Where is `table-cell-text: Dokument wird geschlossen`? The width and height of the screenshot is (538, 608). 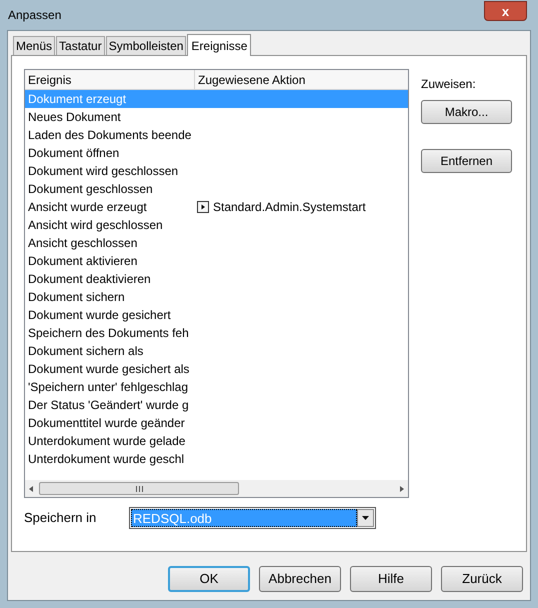 table-cell-text: Dokument wird geschlossen is located at coordinates (103, 171).